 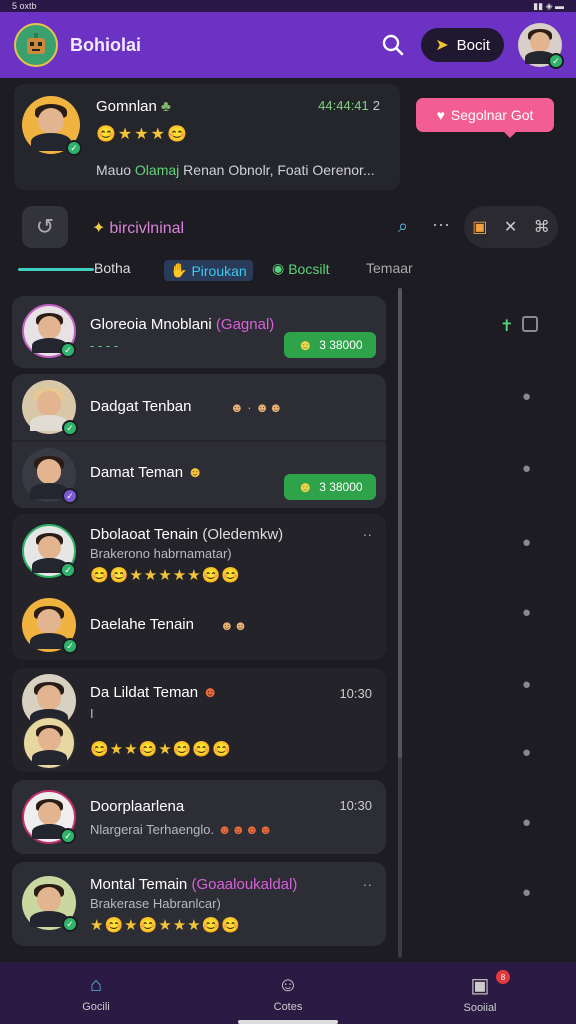 I want to click on promo-button: ♥ Segolnar Got, so click(x=485, y=118).